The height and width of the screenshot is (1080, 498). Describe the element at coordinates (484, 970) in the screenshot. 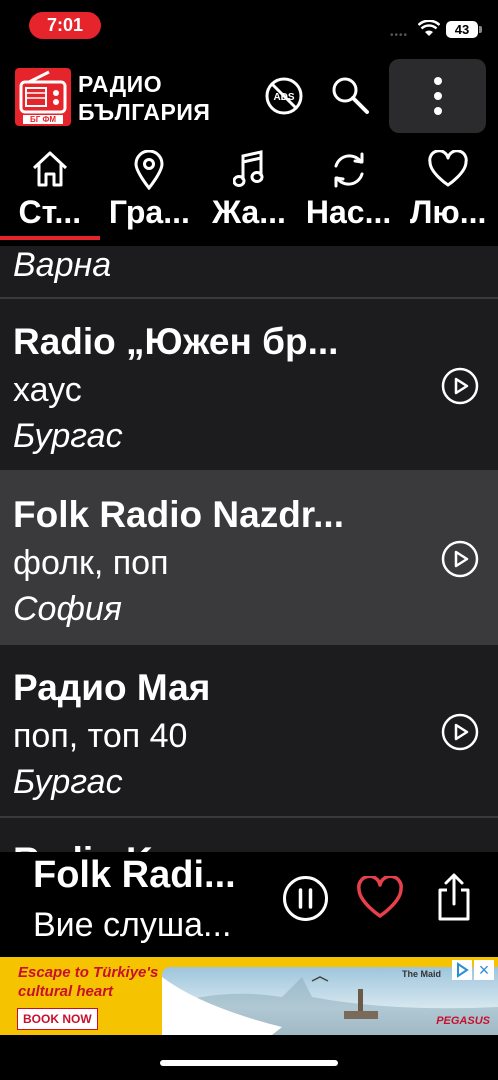

I see `ad-close-icon: ×` at that location.